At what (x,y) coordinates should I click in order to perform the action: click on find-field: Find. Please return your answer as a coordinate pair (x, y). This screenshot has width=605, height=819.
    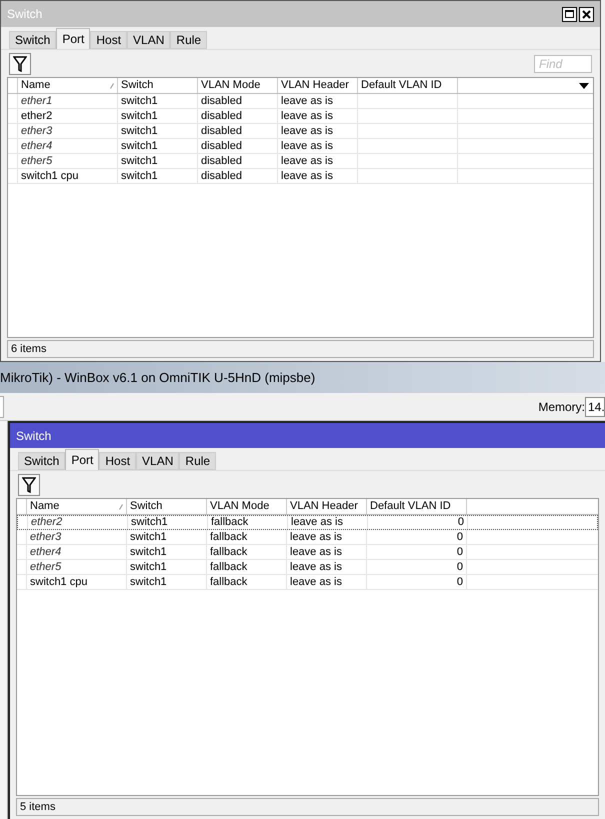
    Looking at the image, I should click on (563, 63).